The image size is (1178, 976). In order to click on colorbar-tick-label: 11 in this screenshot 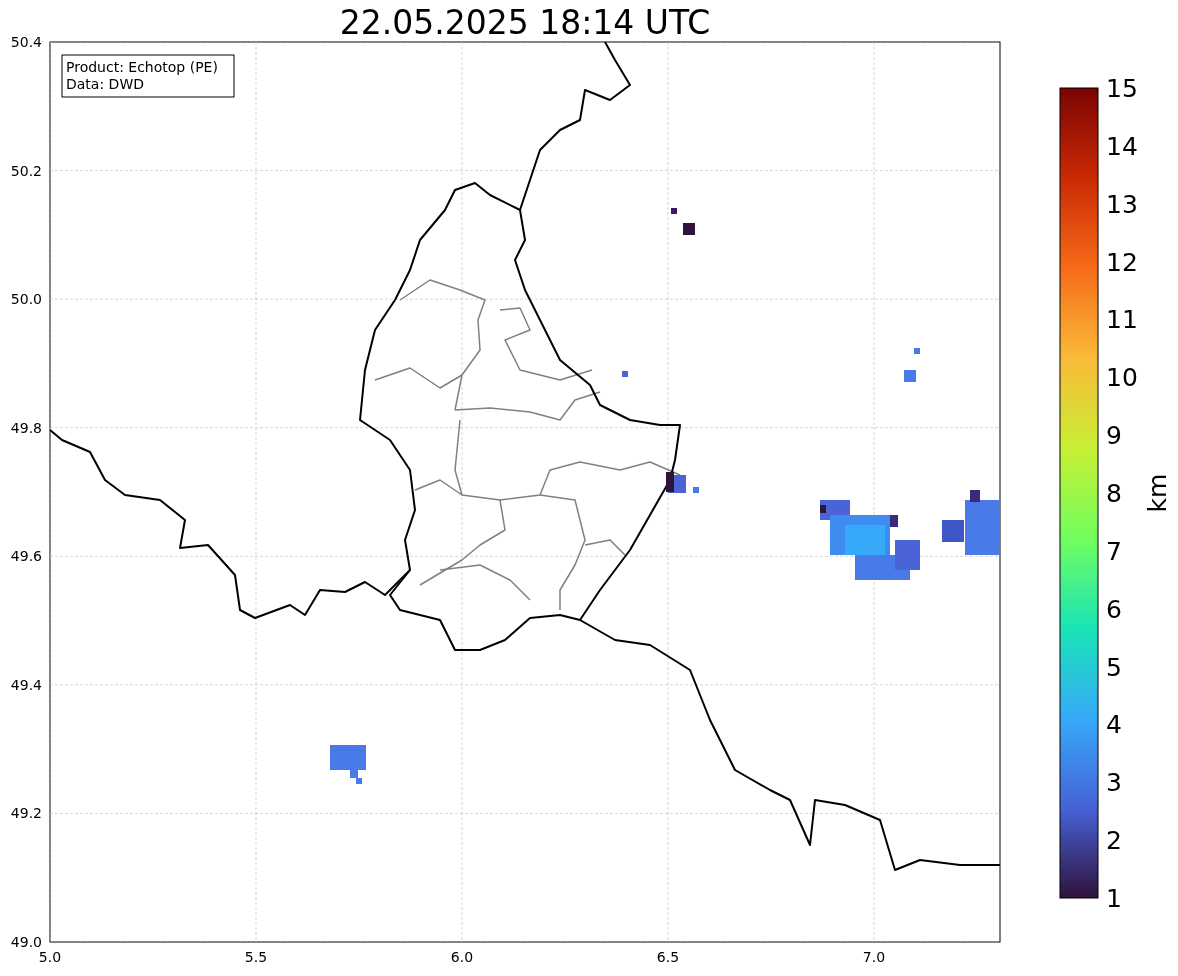, I will do `click(1122, 320)`.